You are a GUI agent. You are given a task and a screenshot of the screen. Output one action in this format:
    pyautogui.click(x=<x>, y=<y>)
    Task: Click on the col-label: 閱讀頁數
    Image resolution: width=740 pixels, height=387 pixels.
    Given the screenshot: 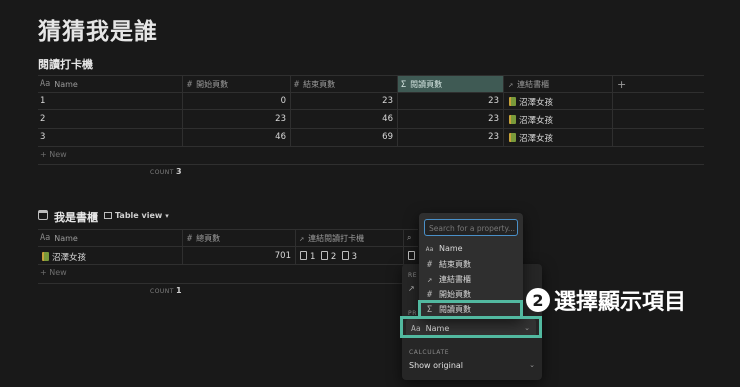 What is the action you would take?
    pyautogui.click(x=426, y=84)
    